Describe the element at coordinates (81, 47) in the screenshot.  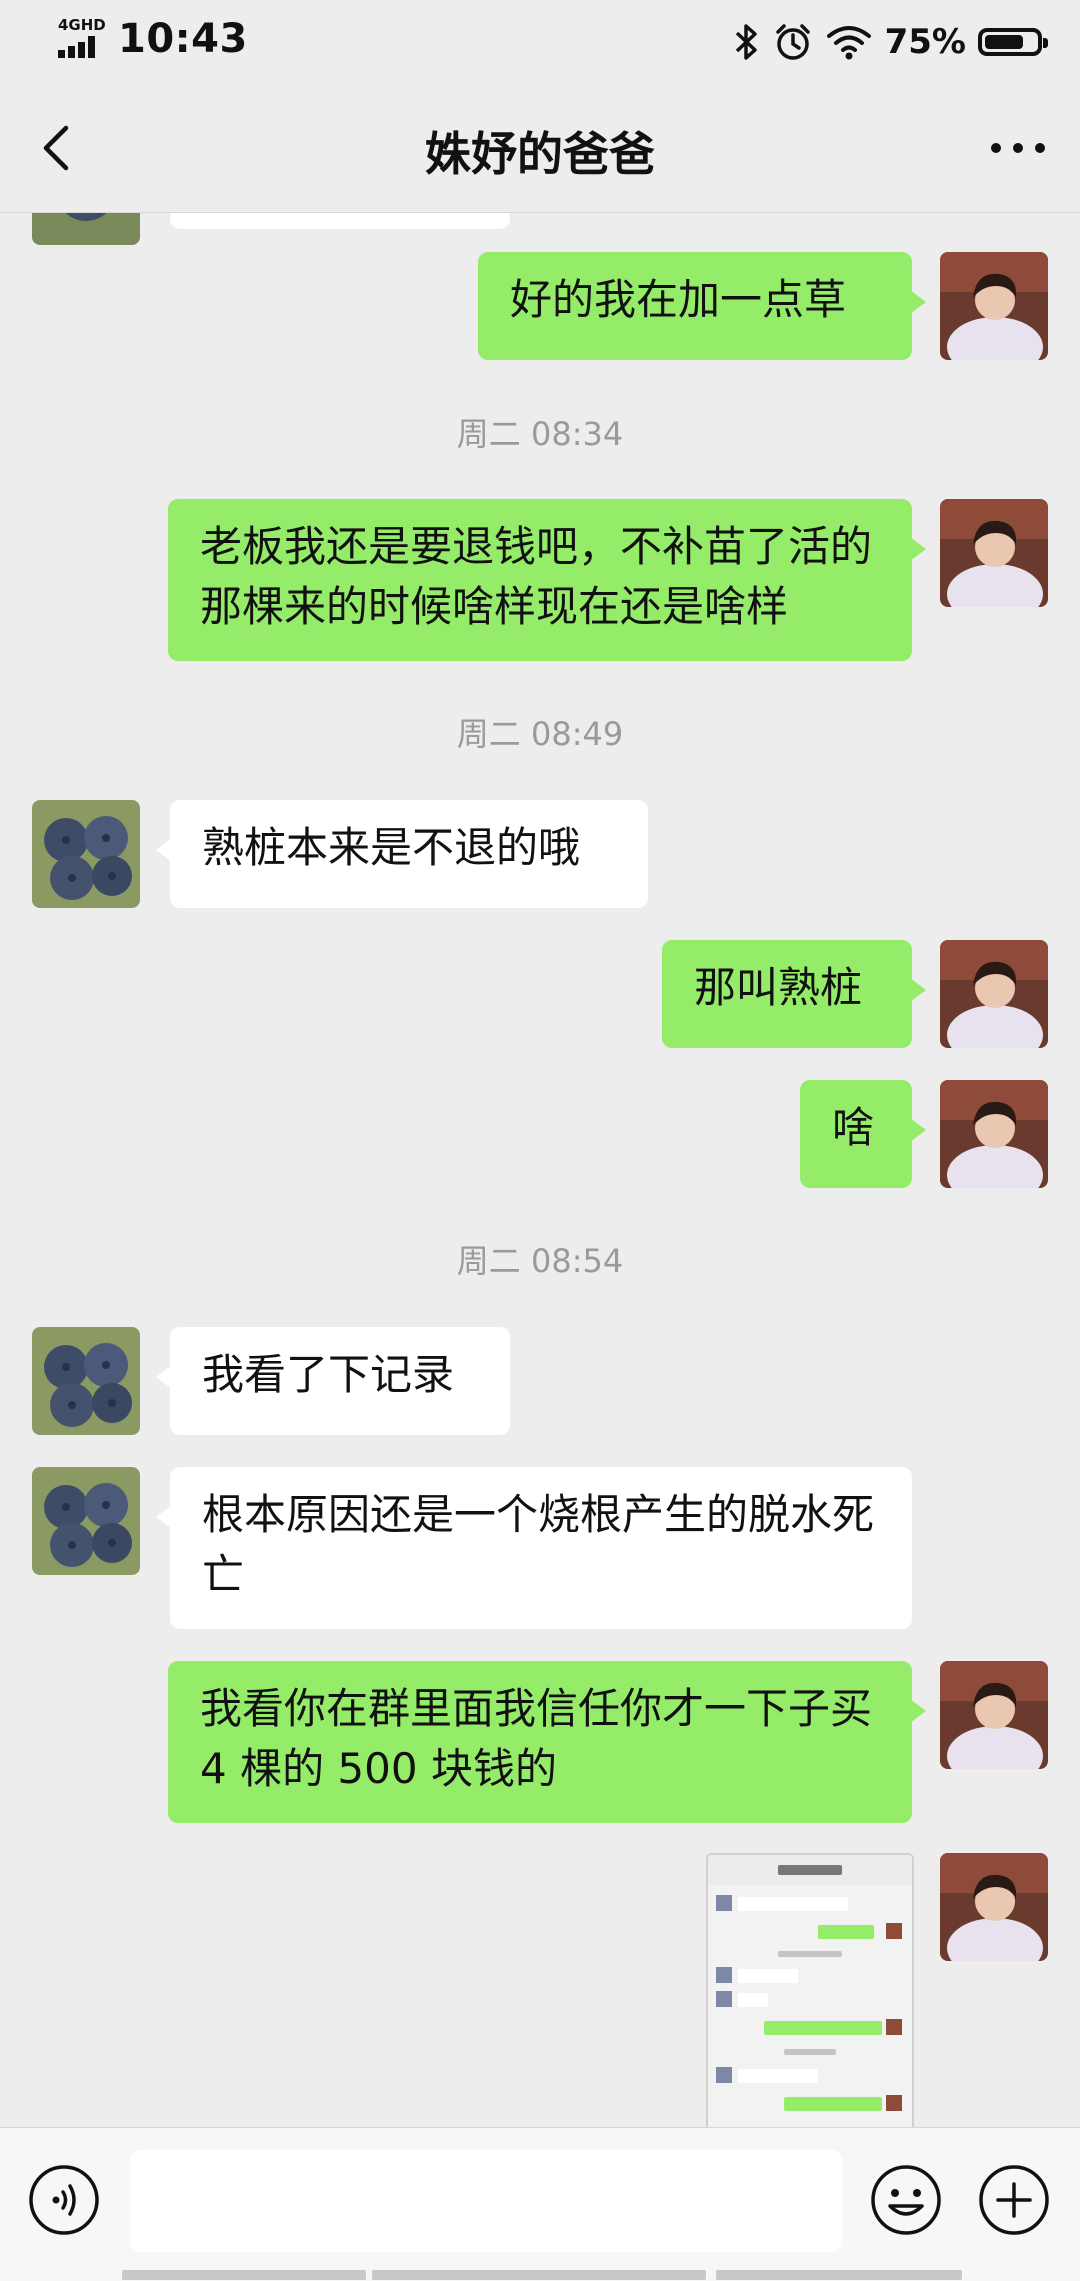
I see `signal-icon` at that location.